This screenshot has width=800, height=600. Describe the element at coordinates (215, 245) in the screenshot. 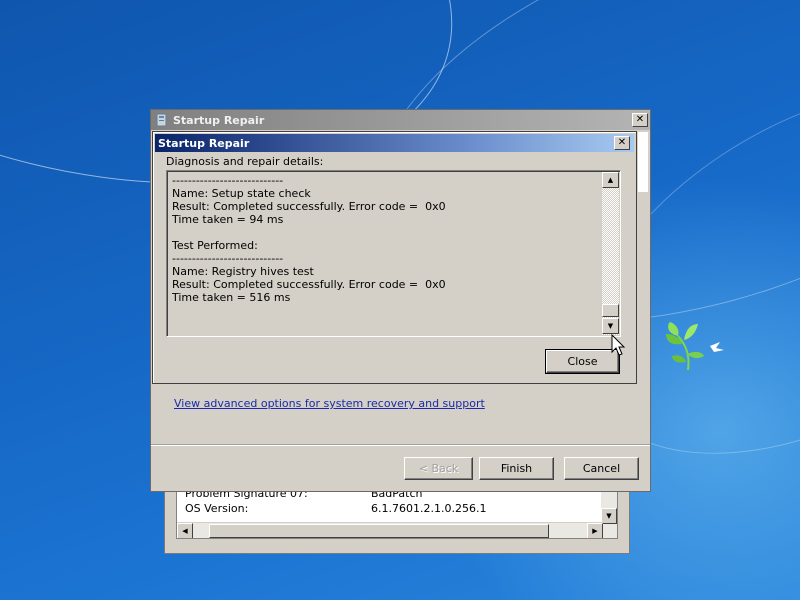

I see `details-line: Test Performed:` at that location.